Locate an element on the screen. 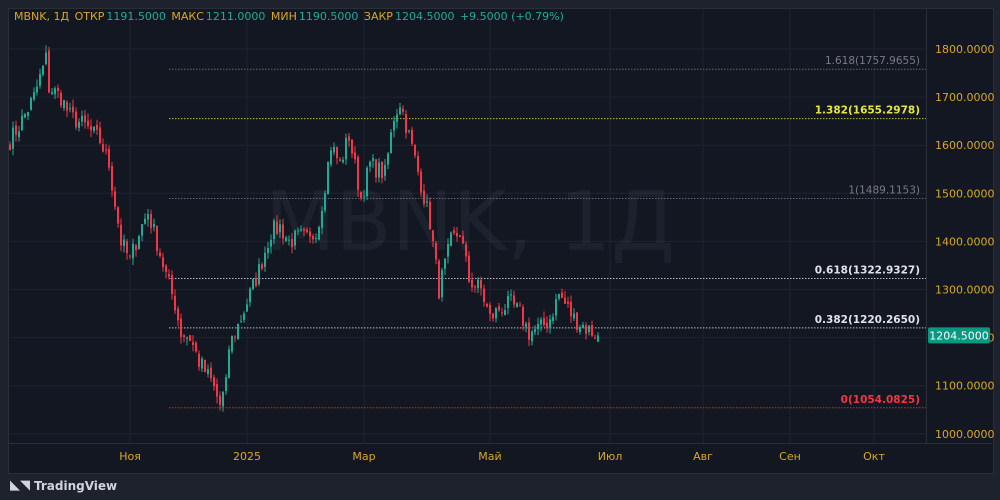 This screenshot has width=1000, height=500. price-tick-label: 1300.0000 is located at coordinates (965, 290).